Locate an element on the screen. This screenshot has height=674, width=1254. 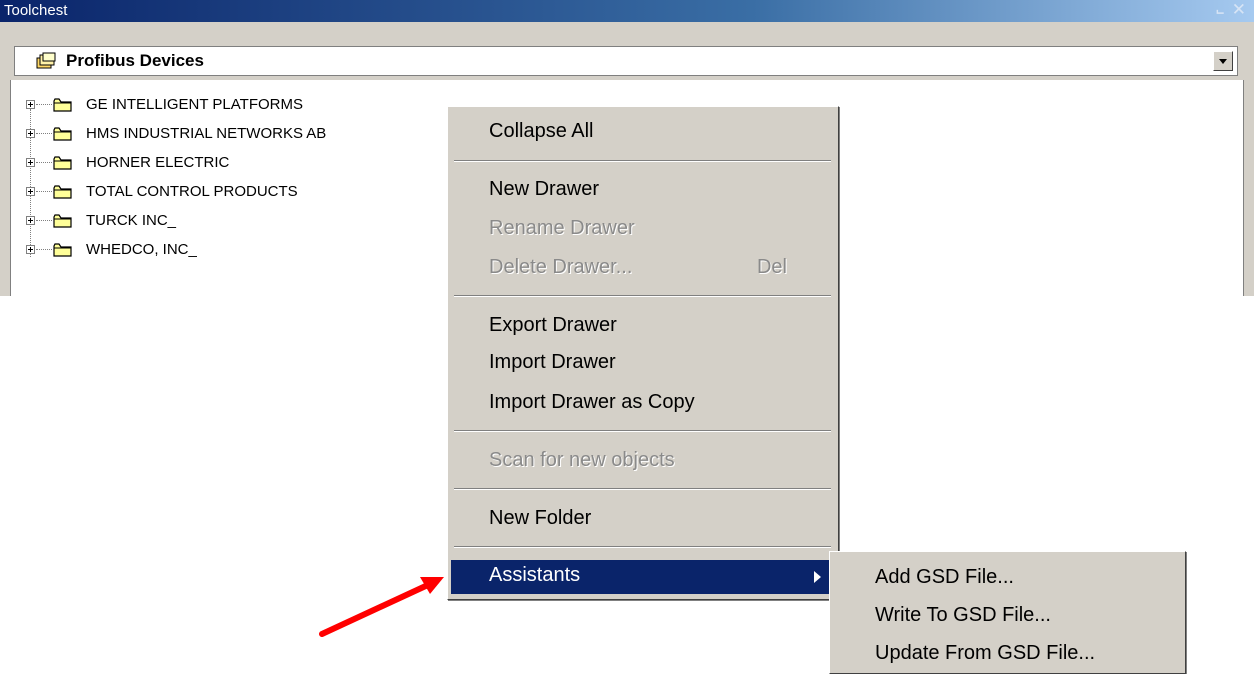
tree-item-label: TOTAL CONTROL PRODUCTS is located at coordinates (192, 191).